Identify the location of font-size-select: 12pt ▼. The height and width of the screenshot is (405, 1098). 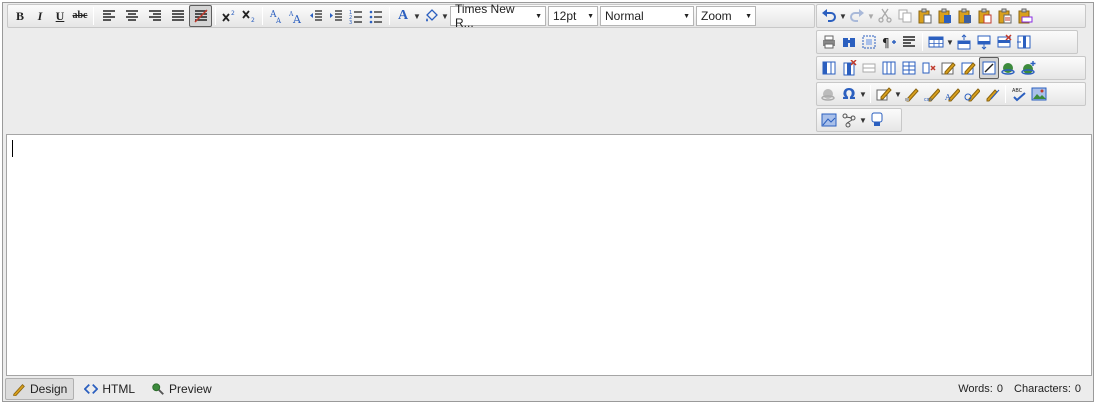
(573, 16).